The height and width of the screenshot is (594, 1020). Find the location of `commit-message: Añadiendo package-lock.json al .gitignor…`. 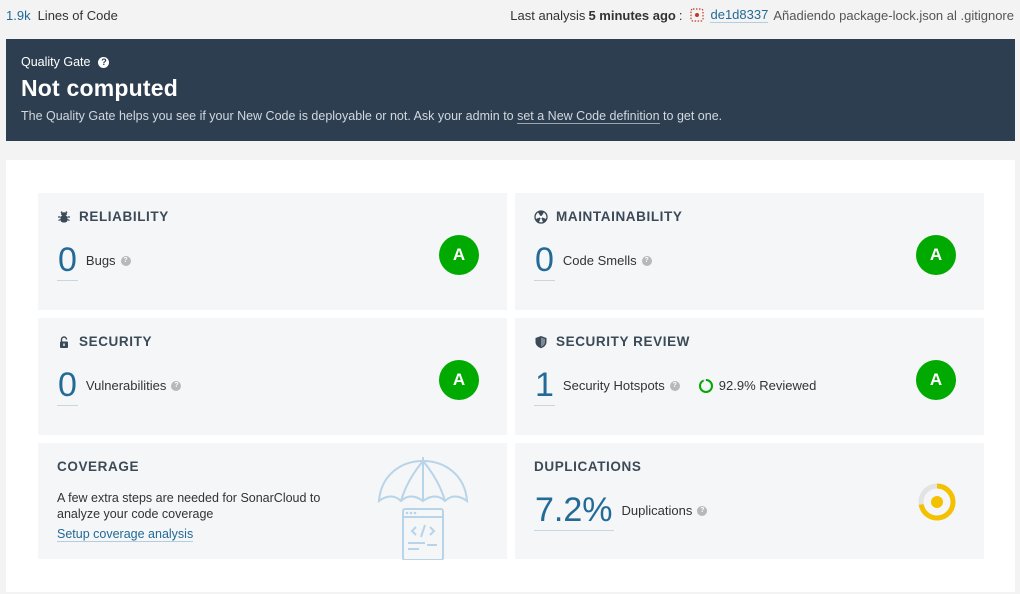

commit-message: Añadiendo package-lock.json al .gitignor… is located at coordinates (893, 15).